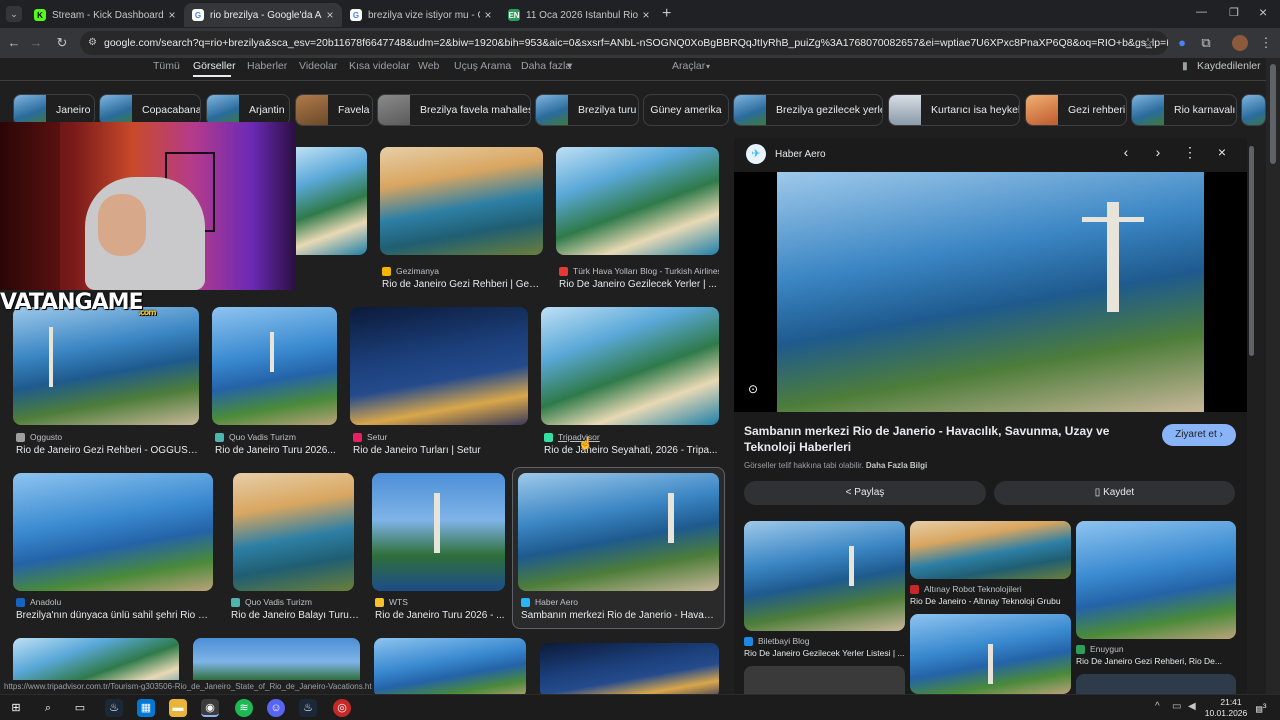 Image resolution: width=1280 pixels, height=720 pixels. What do you see at coordinates (1156, 684) in the screenshot?
I see `related-image-partial` at bounding box center [1156, 684].